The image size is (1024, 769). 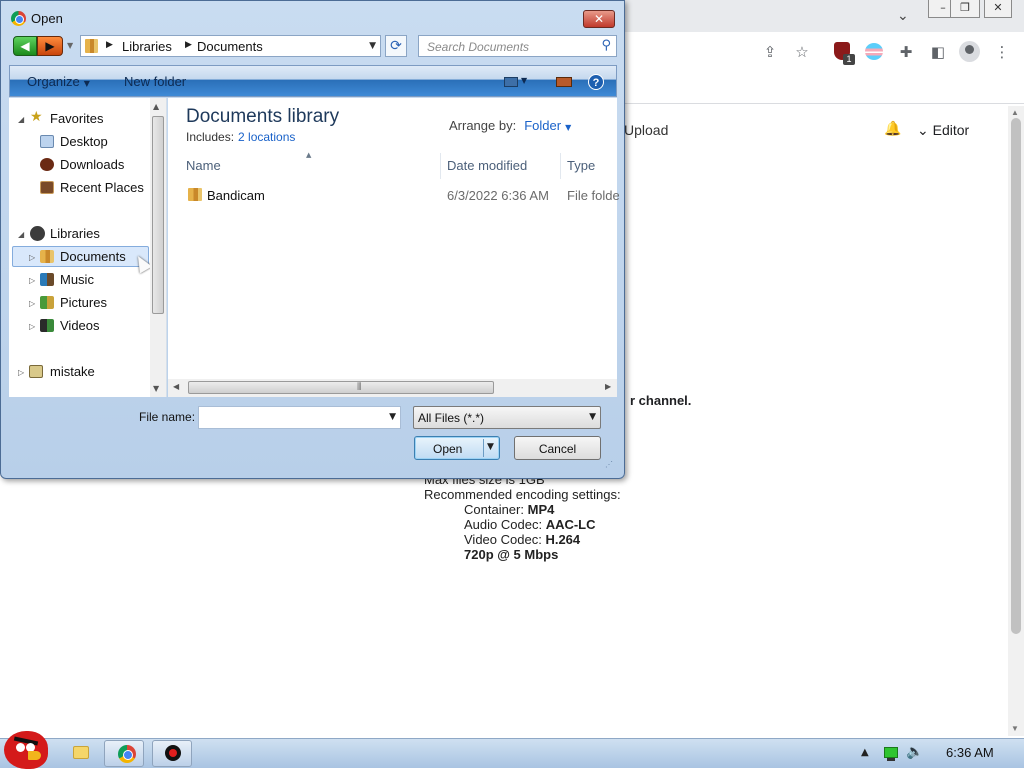 I want to click on clock: 6:36 AM, so click(x=970, y=752).